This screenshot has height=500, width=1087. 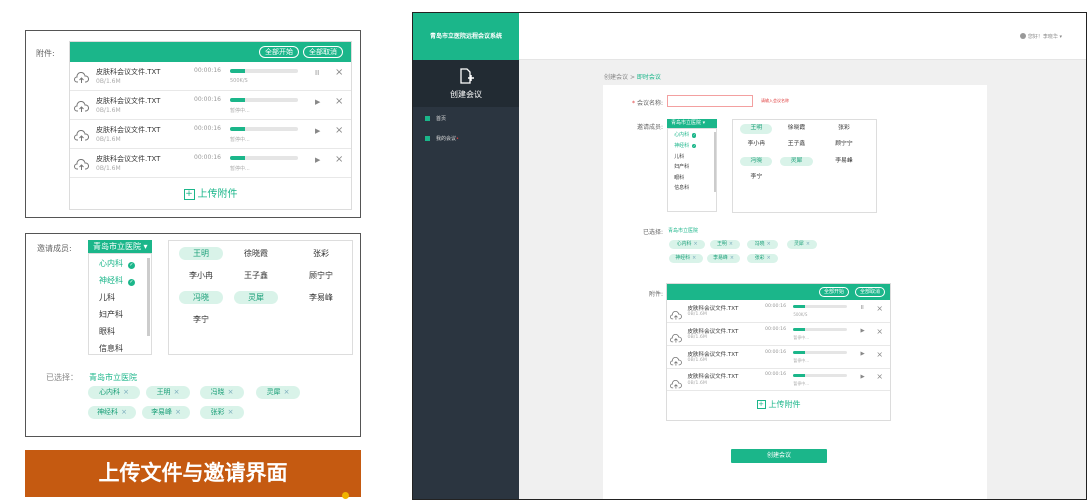 What do you see at coordinates (710, 101) in the screenshot?
I see `meeting-name-input` at bounding box center [710, 101].